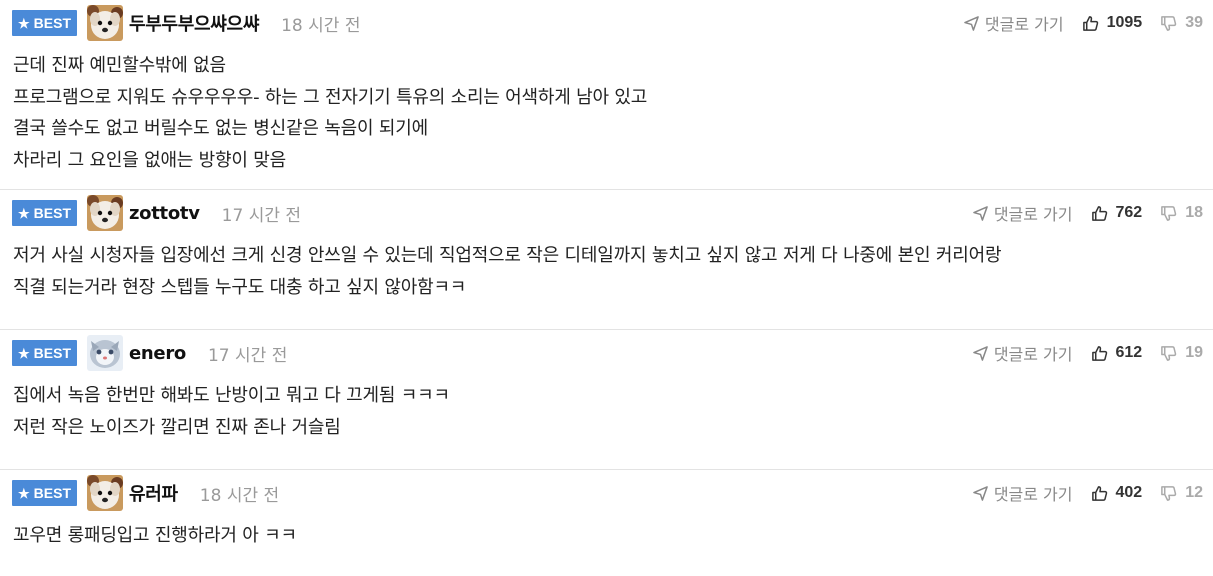 Image resolution: width=1213 pixels, height=576 pixels. What do you see at coordinates (1088, 213) in the screenshot?
I see `comment-actions: 댓글로 가기 762 18` at bounding box center [1088, 213].